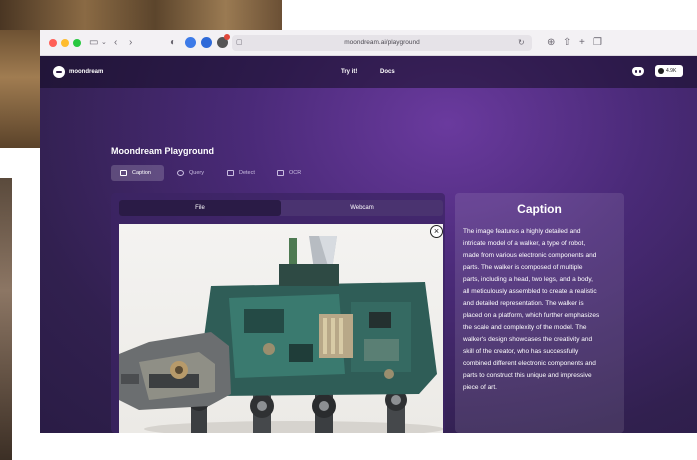 The width and height of the screenshot is (697, 460). Describe the element at coordinates (65, 43) in the screenshot. I see `minimize-window-button` at that location.